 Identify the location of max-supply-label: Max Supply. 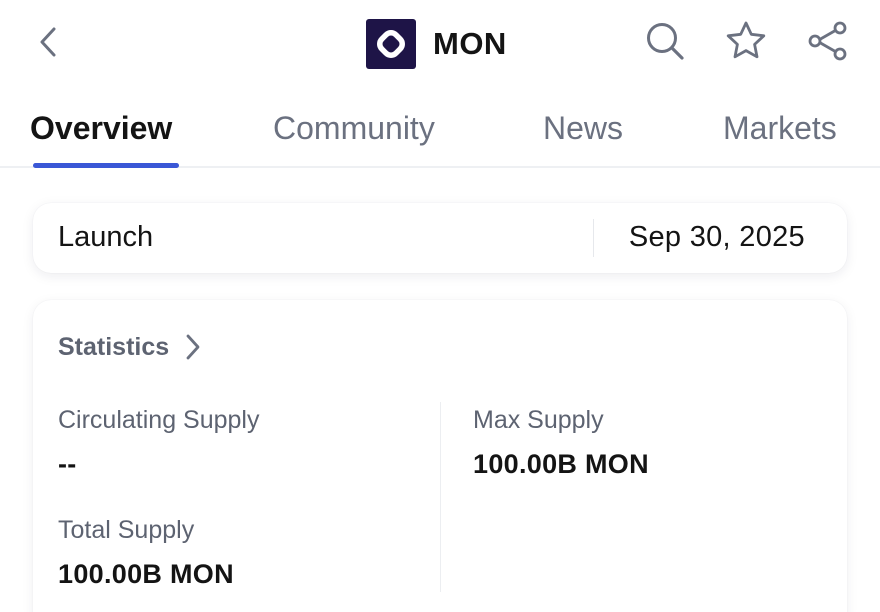
(538, 420).